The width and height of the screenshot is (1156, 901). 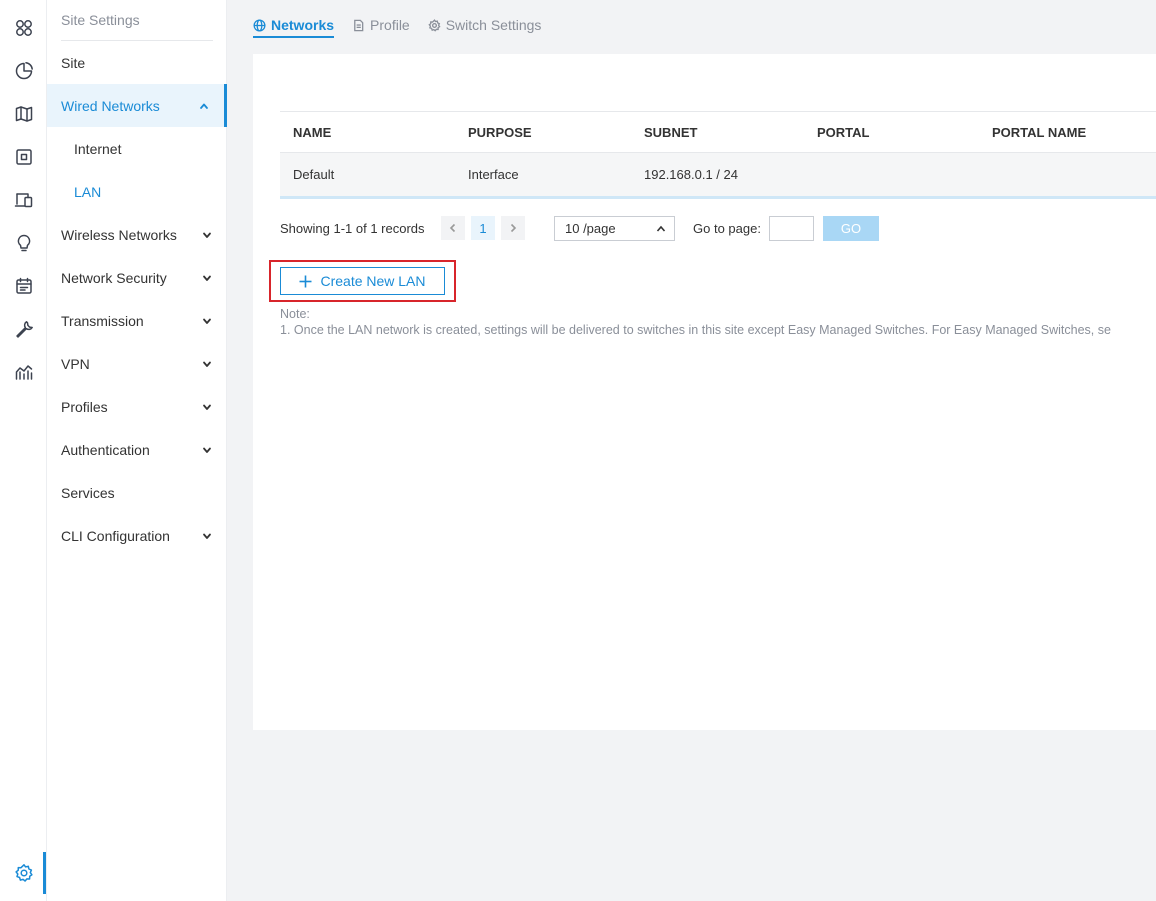 What do you see at coordinates (359, 25) in the screenshot?
I see `document-icon` at bounding box center [359, 25].